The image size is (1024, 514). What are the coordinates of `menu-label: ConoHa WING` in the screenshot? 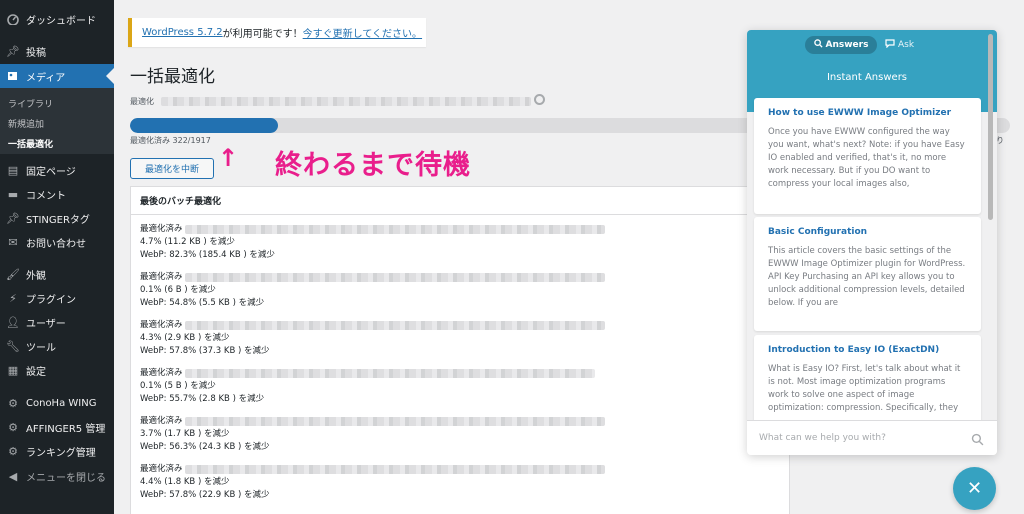 It's located at (61, 403).